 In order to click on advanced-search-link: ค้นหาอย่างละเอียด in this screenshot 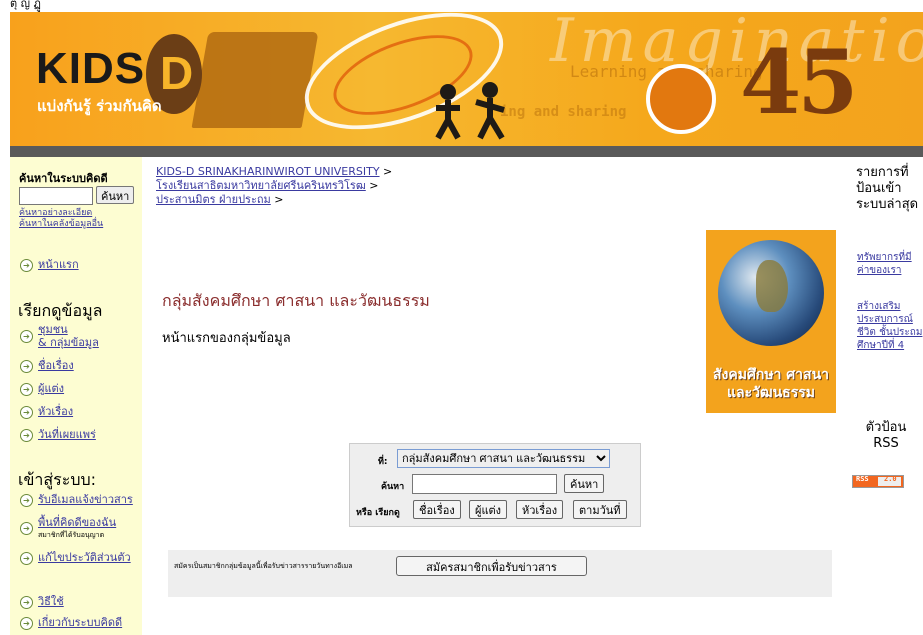, I will do `click(61, 213)`.